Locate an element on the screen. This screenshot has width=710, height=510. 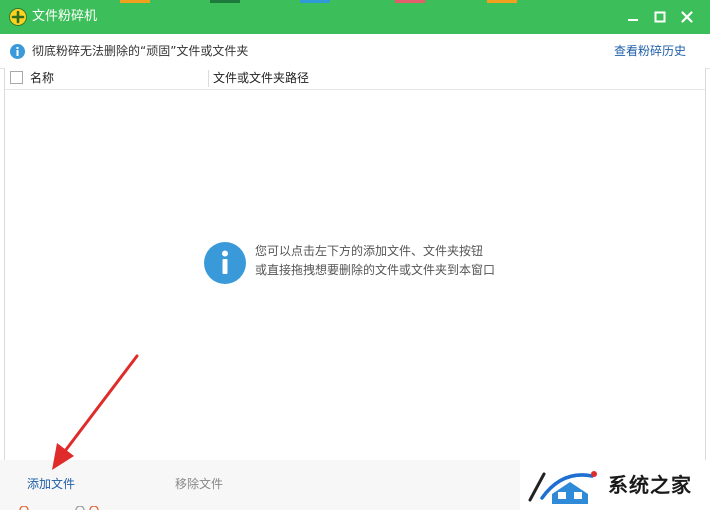
remove-file-button: 移除文件 is located at coordinates (199, 484).